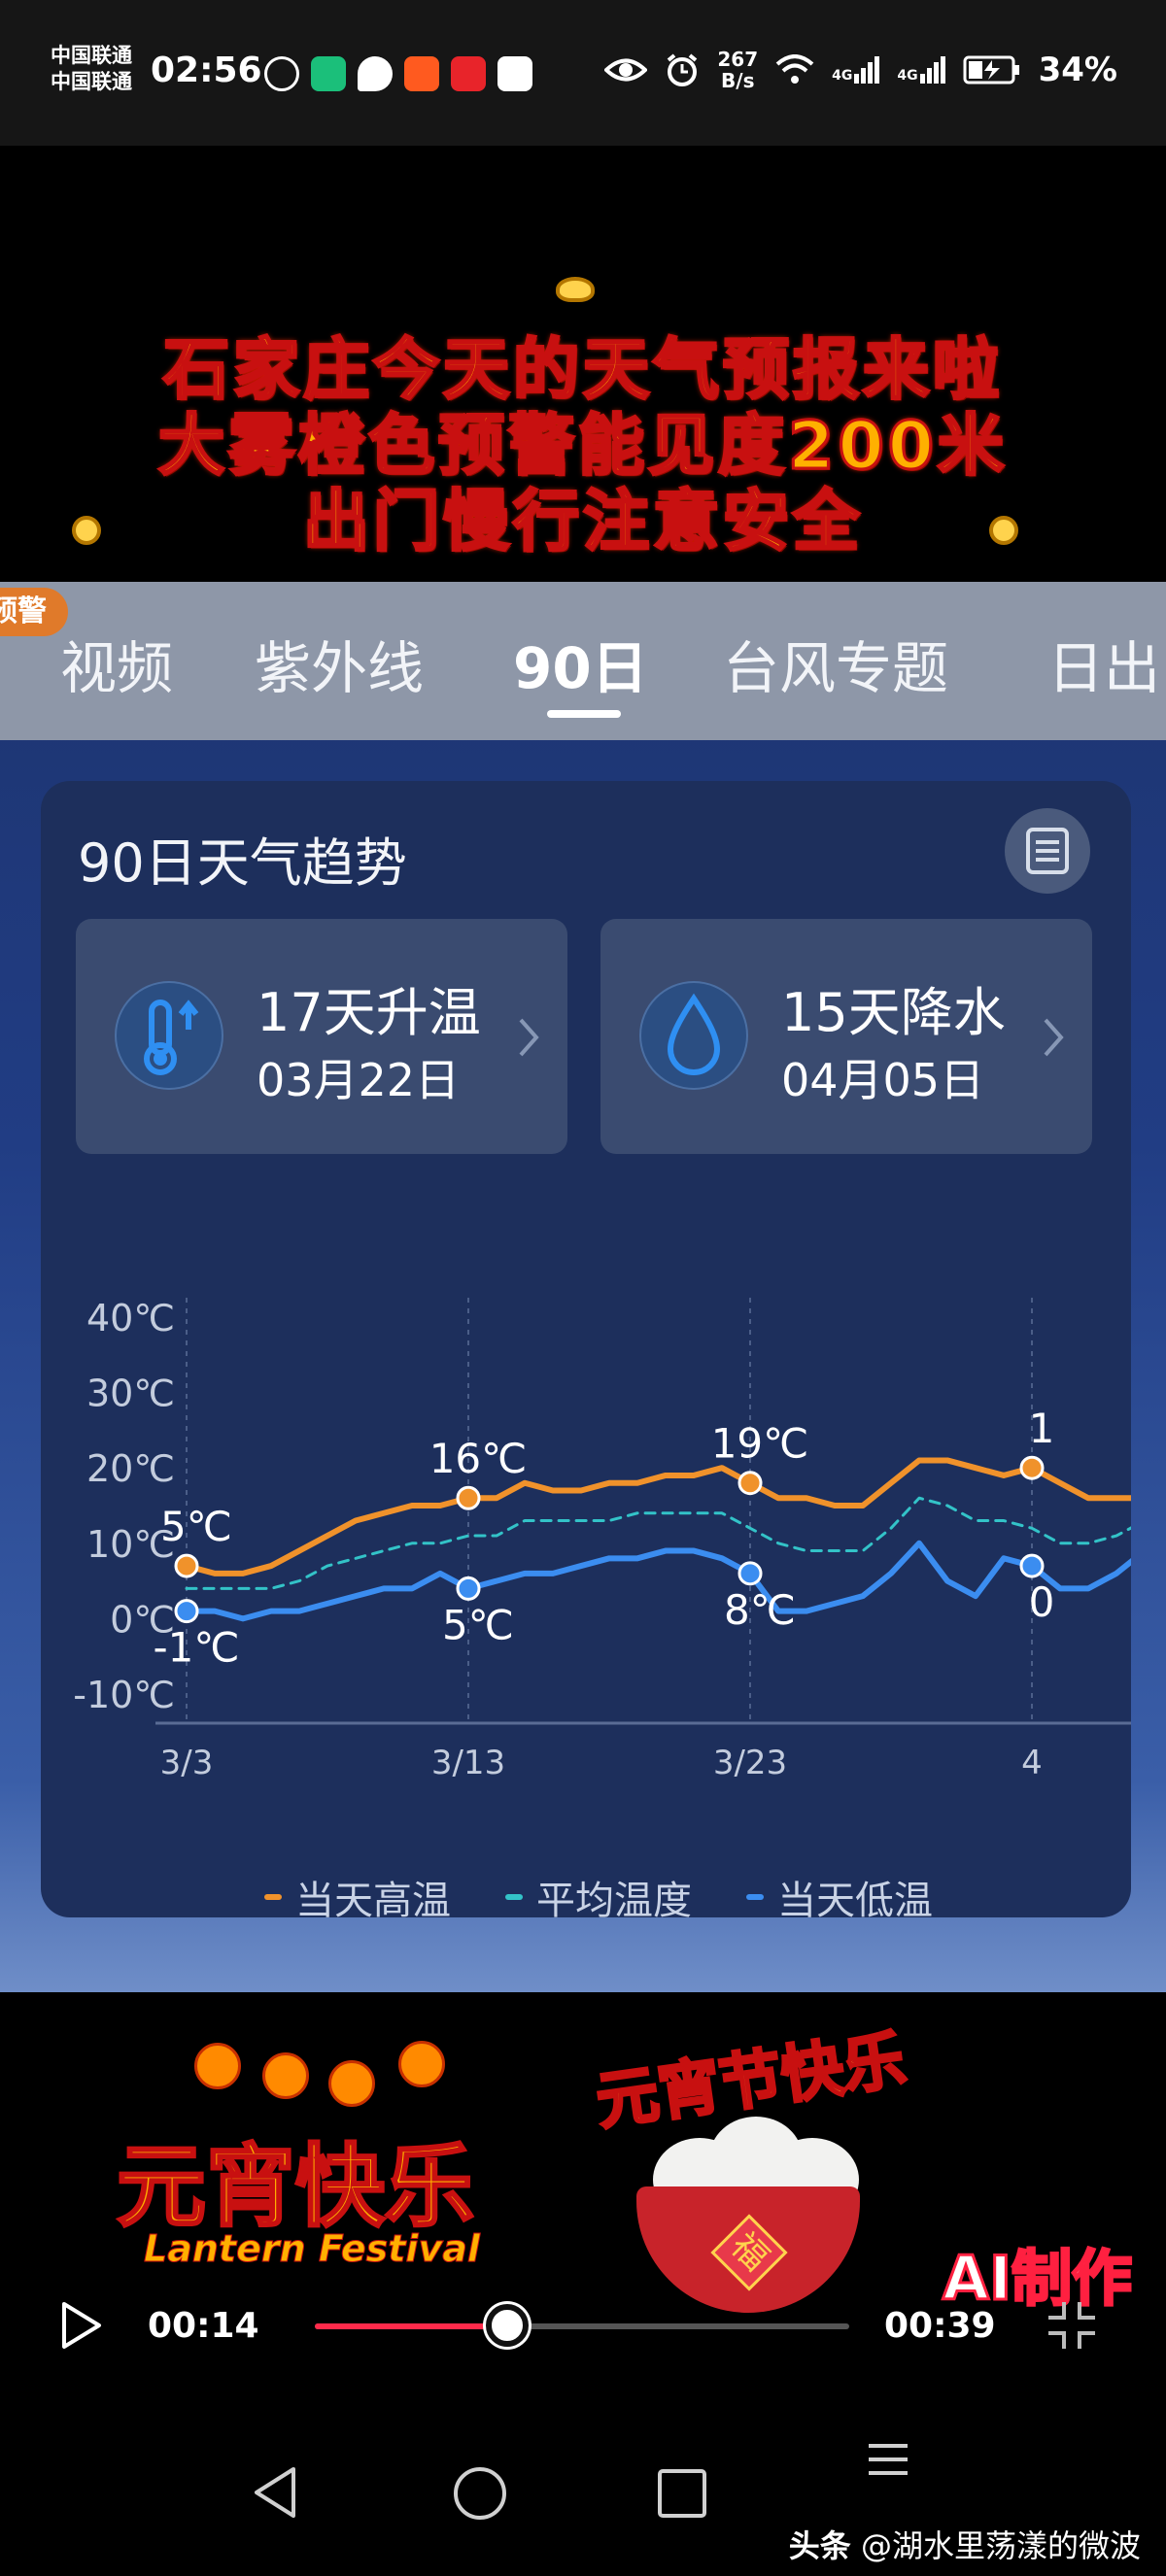  Describe the element at coordinates (116, 663) in the screenshot. I see `tab-video: 视频` at that location.